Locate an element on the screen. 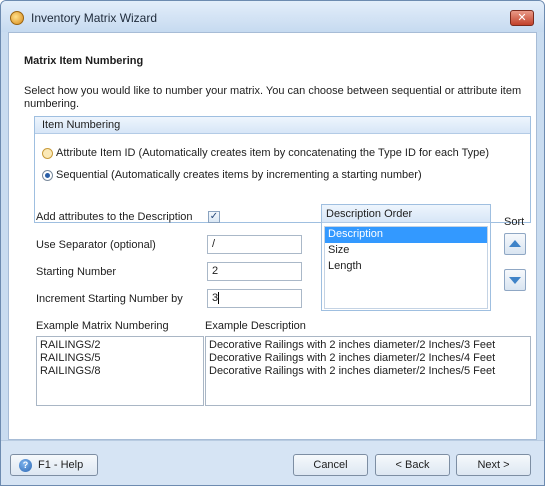  increment-input: 3 is located at coordinates (254, 298).